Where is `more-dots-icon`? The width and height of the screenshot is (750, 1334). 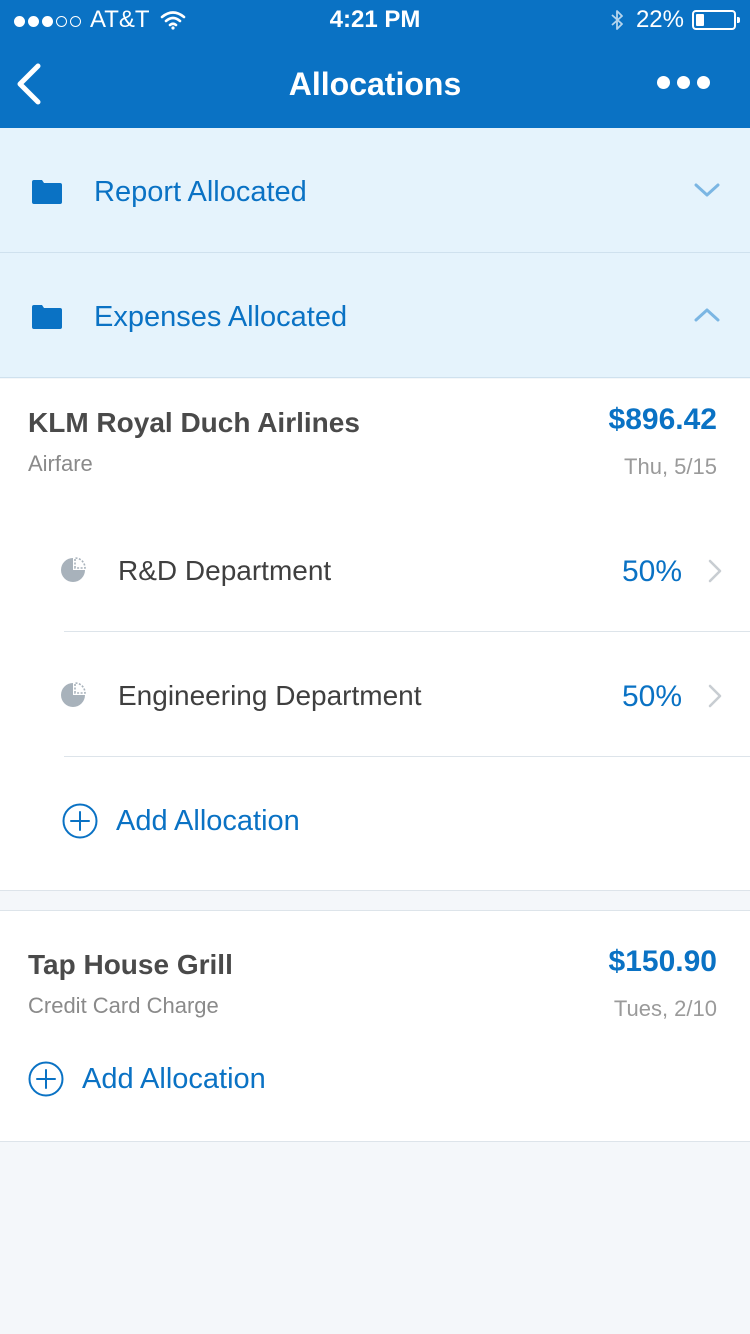
more-dots-icon is located at coordinates (680, 82).